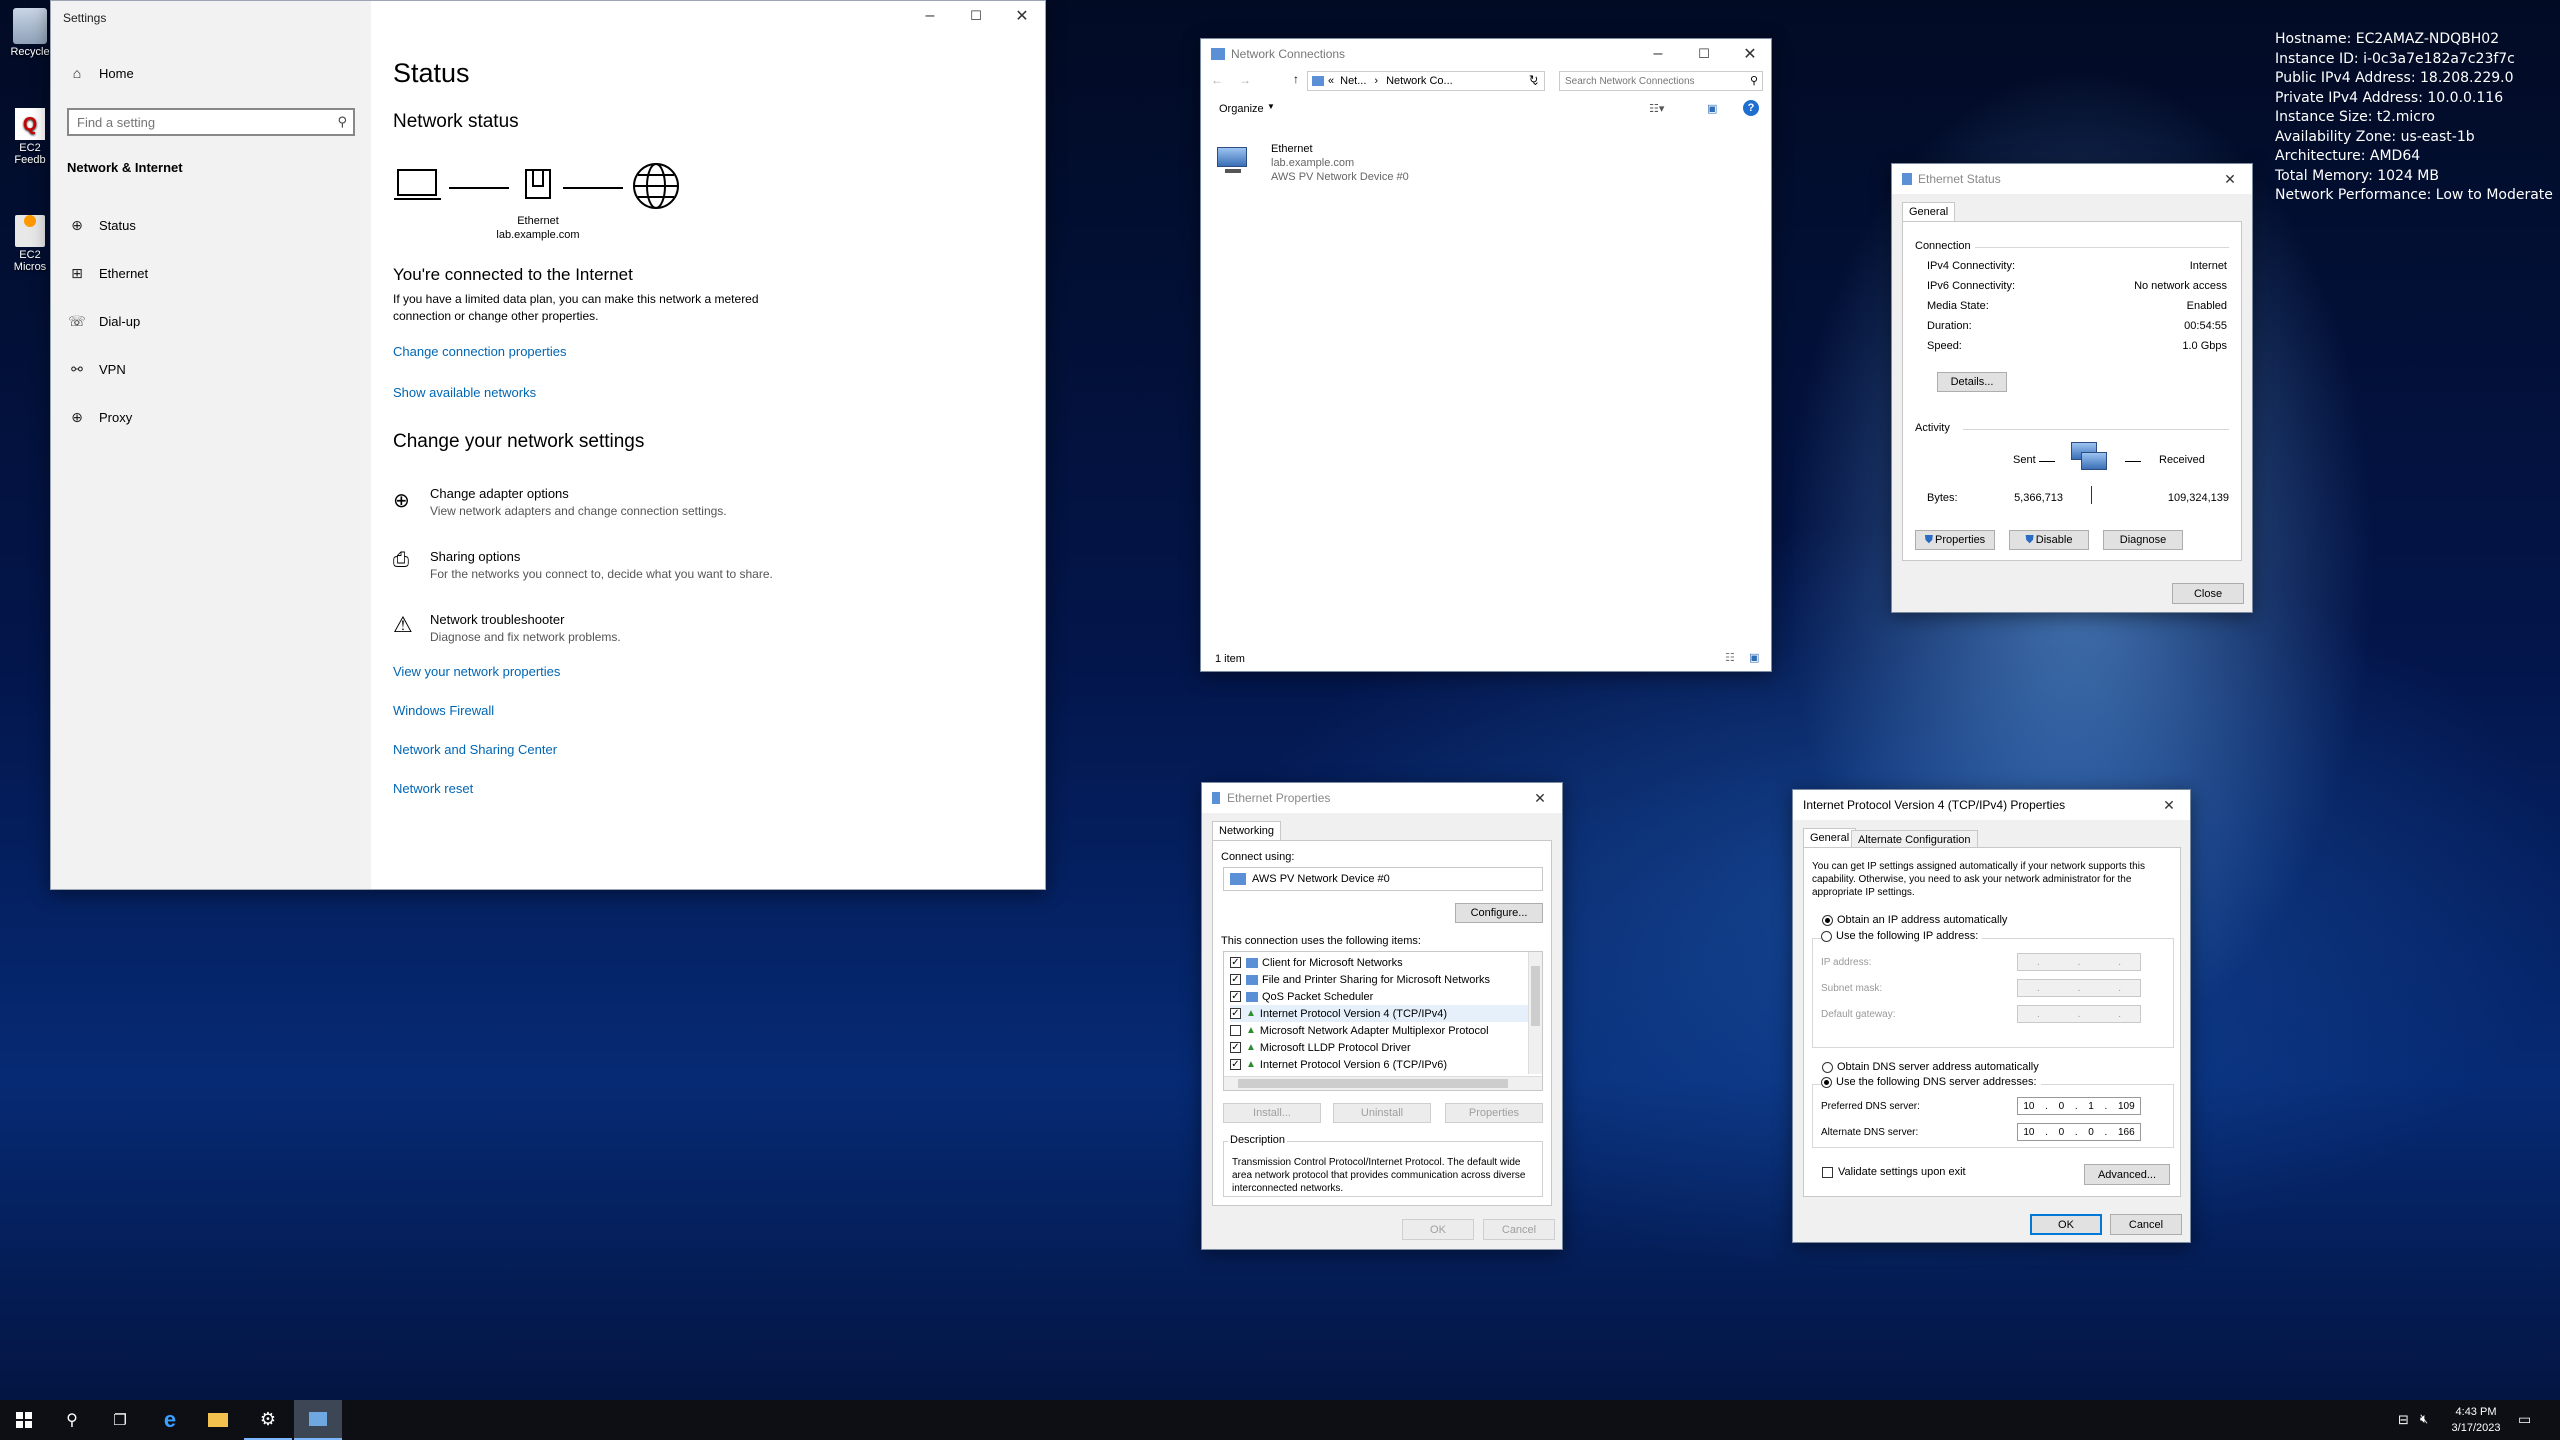 Image resolution: width=2560 pixels, height=1440 pixels. I want to click on settings-taskbar-button: ⚙, so click(268, 1420).